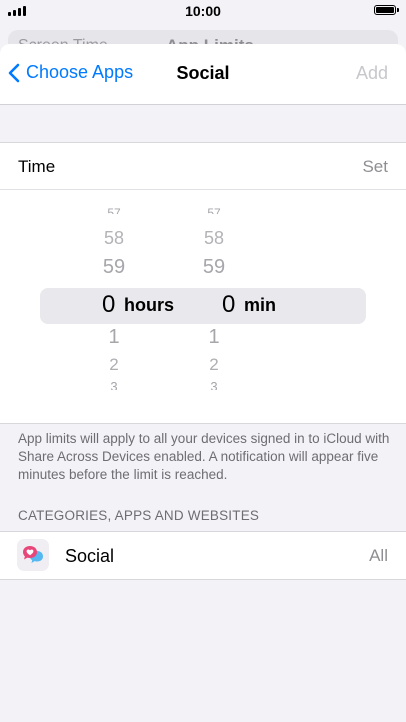  What do you see at coordinates (149, 305) in the screenshot?
I see `hours-unit-label: hours` at bounding box center [149, 305].